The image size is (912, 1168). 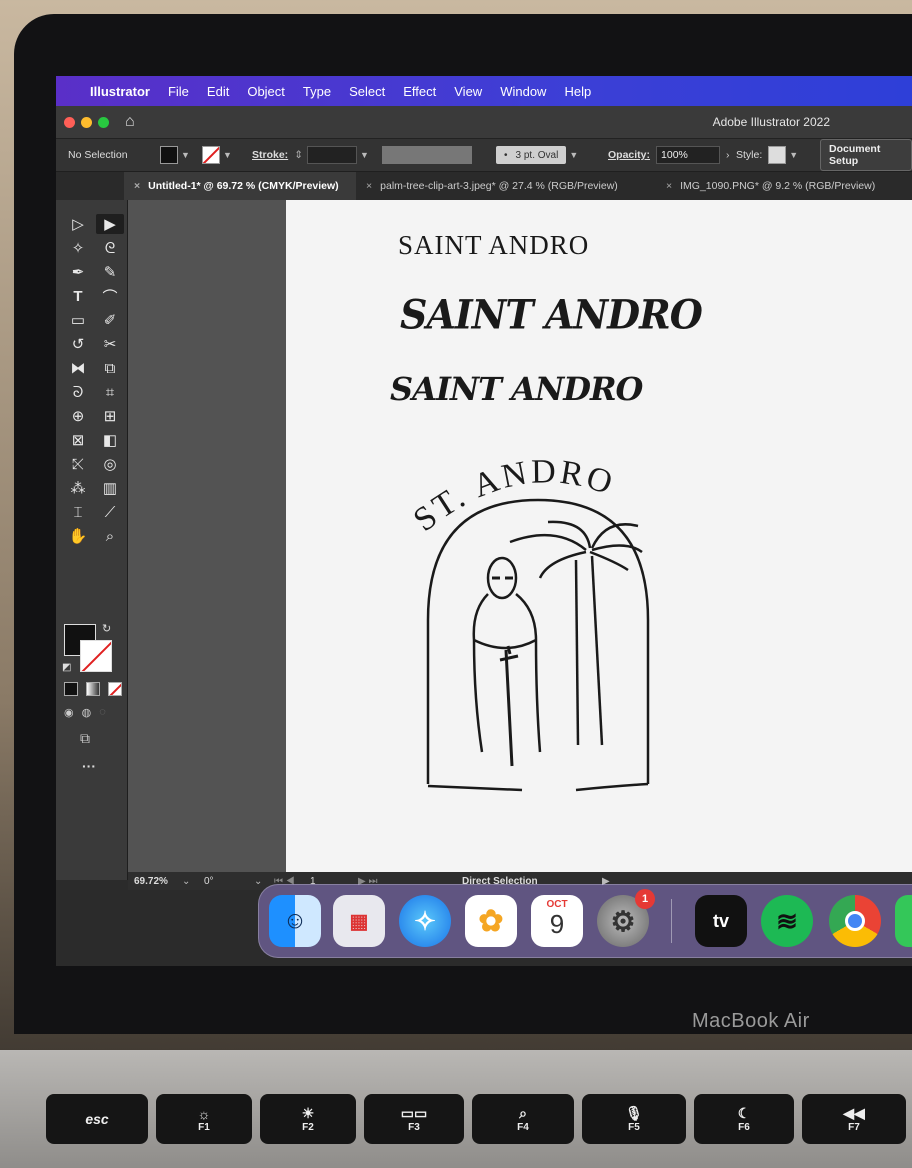 What do you see at coordinates (784, 186) in the screenshot?
I see `tab-img-1090: × IMG_1090.PNG* @ 9.2 % (RGB/Preview)` at bounding box center [784, 186].